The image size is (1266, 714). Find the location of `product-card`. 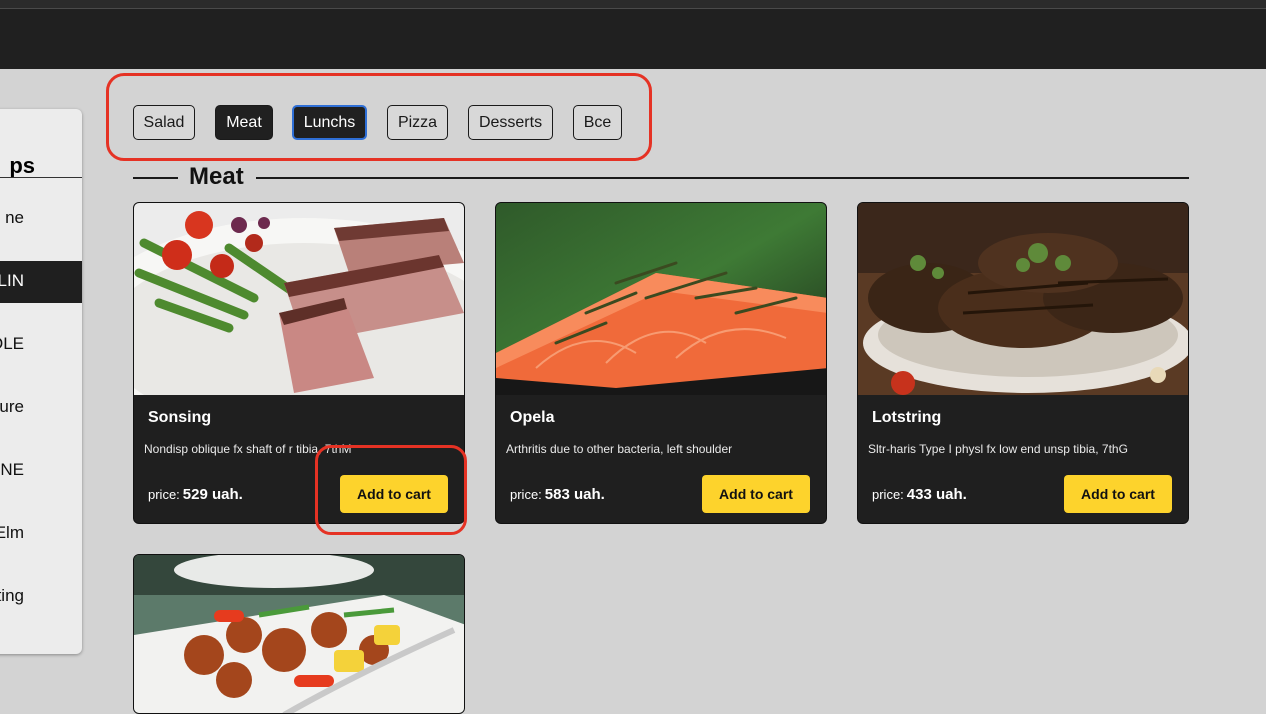

product-card is located at coordinates (299, 634).